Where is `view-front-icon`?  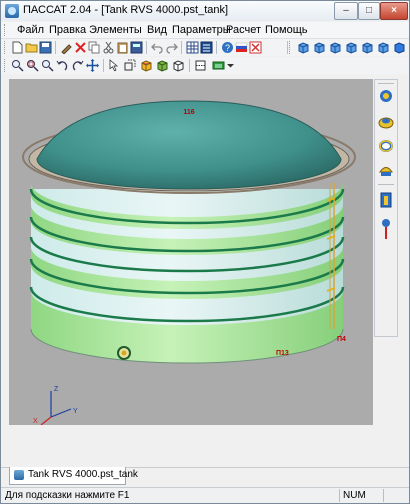
view-front-icon is located at coordinates (303, 47).